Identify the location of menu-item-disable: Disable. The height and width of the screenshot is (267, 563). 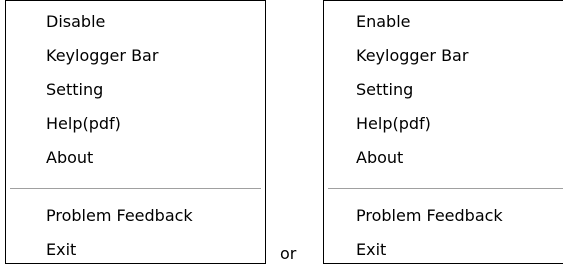
(135, 22).